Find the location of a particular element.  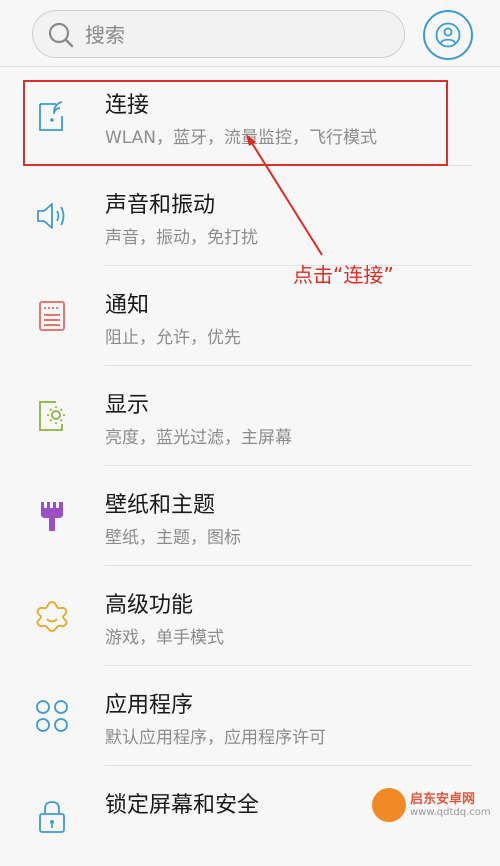

watermark-url: www.qdtdq.com is located at coordinates (450, 812).